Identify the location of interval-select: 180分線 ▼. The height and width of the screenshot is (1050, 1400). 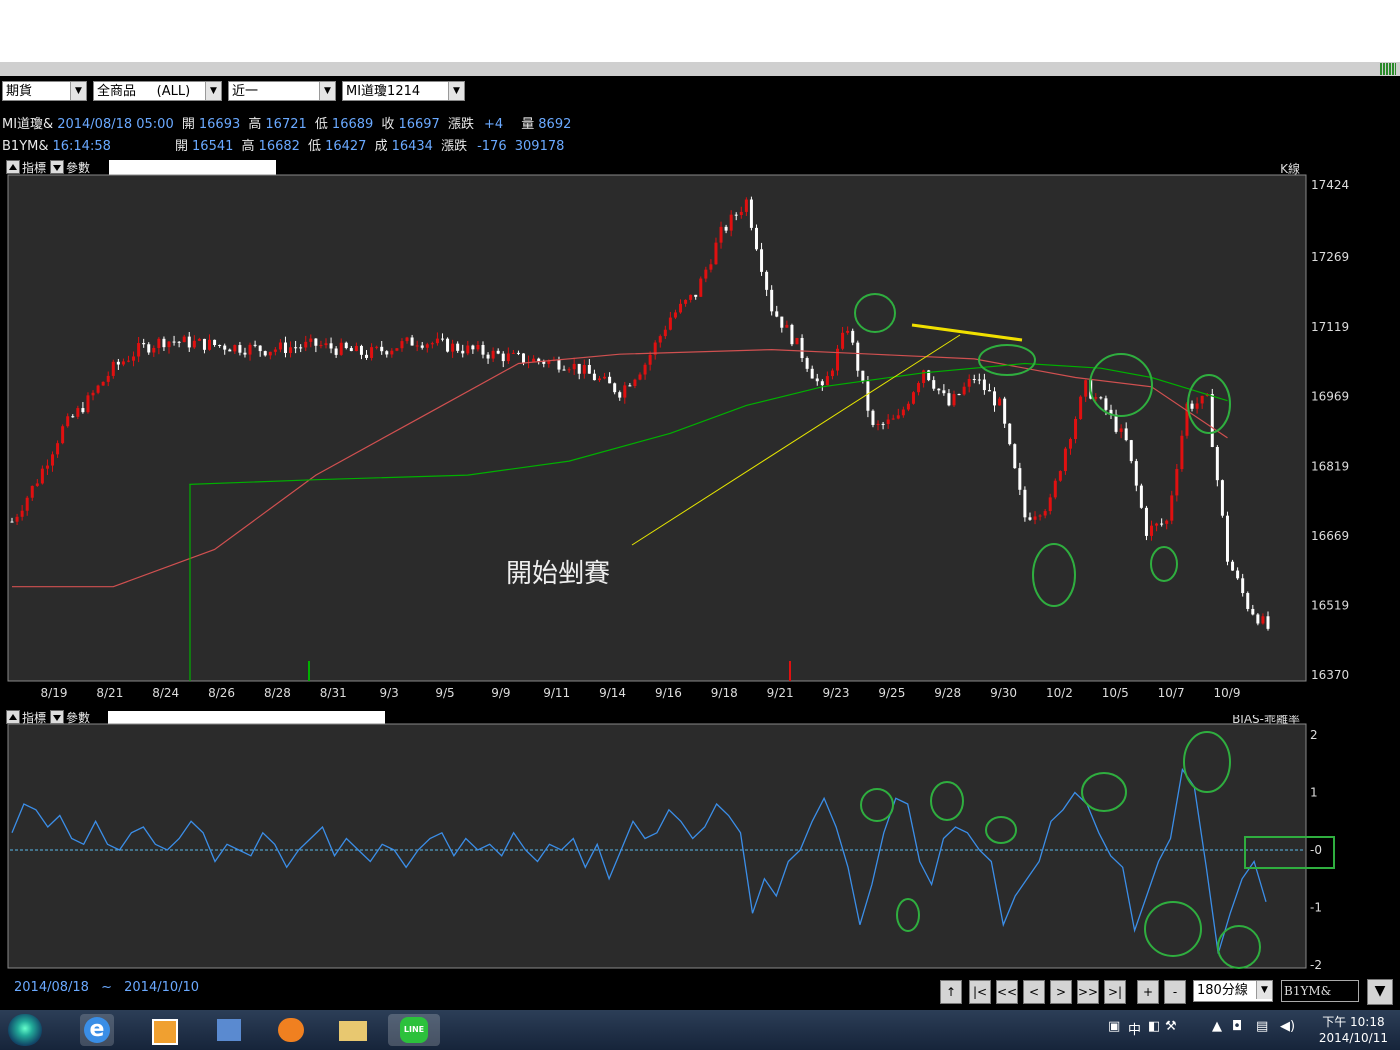
(1233, 991).